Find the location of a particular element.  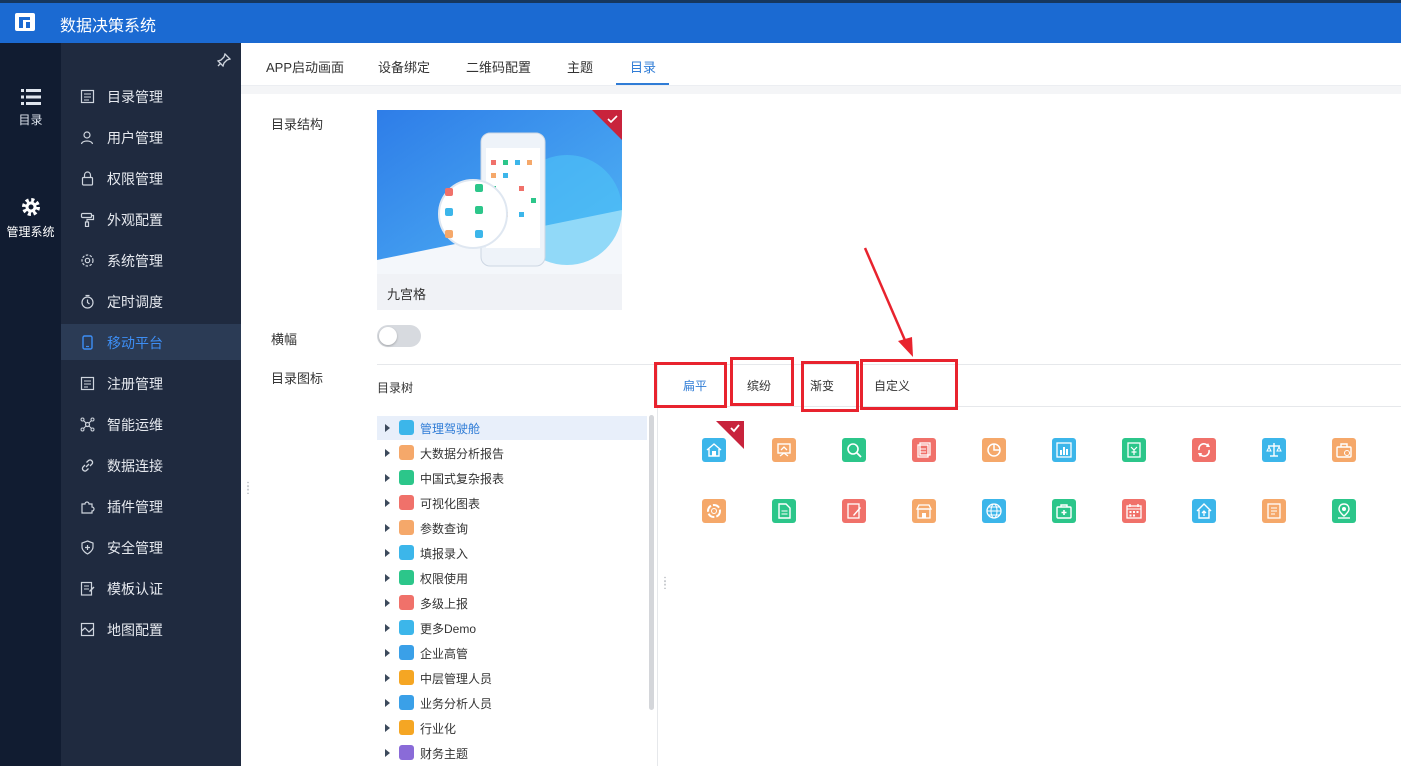

menu-item-user: 用户管理 is located at coordinates (151, 137).